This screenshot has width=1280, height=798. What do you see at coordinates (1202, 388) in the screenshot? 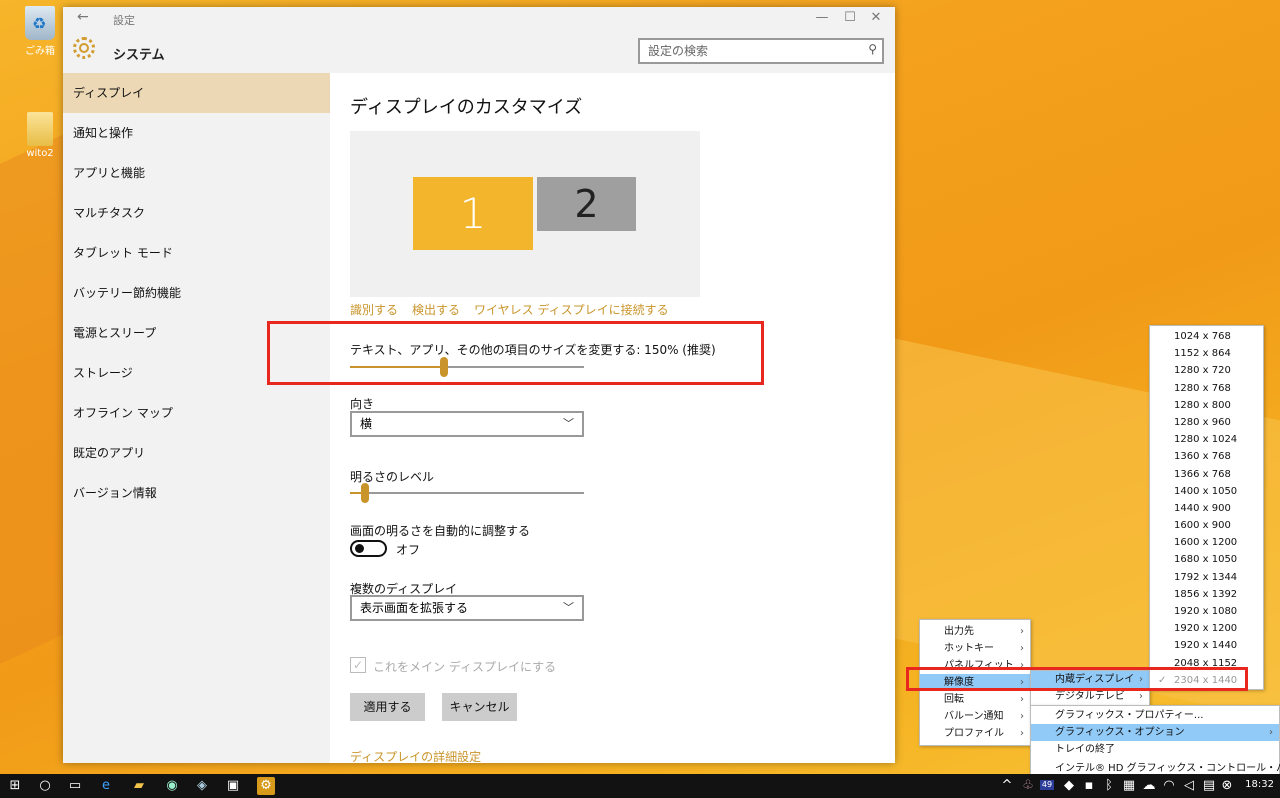
I see `resolution-option-label: 1280 x 768` at bounding box center [1202, 388].